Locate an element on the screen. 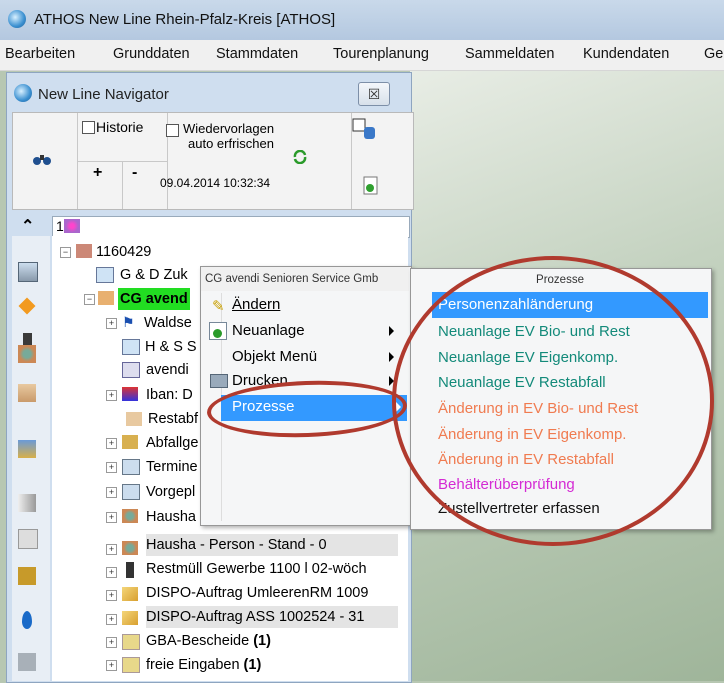 The height and width of the screenshot is (683, 724). menu-grunddaten: Grunddaten is located at coordinates (151, 54).